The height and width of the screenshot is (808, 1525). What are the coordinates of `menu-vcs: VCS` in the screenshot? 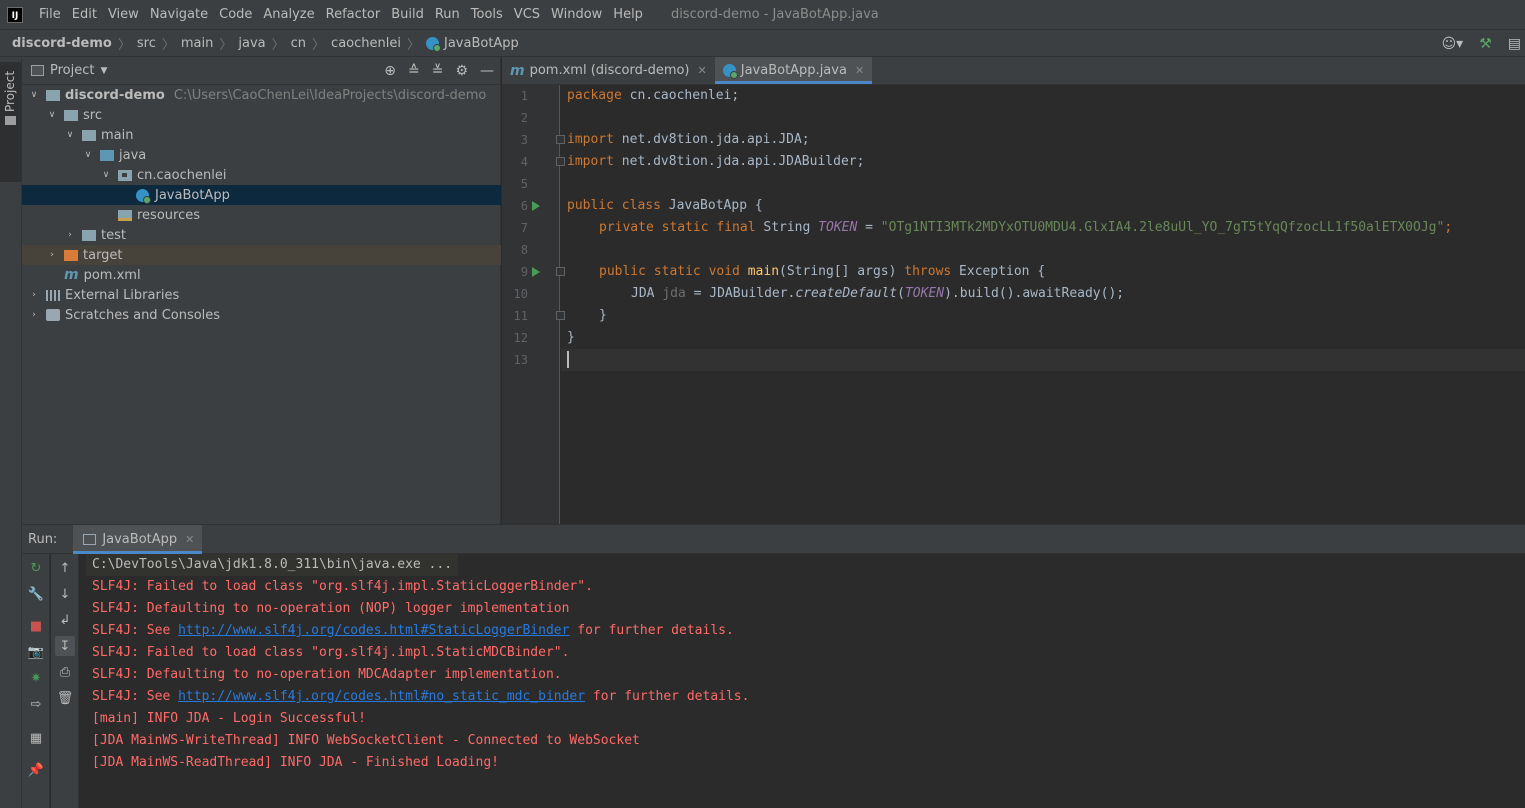 It's located at (527, 14).